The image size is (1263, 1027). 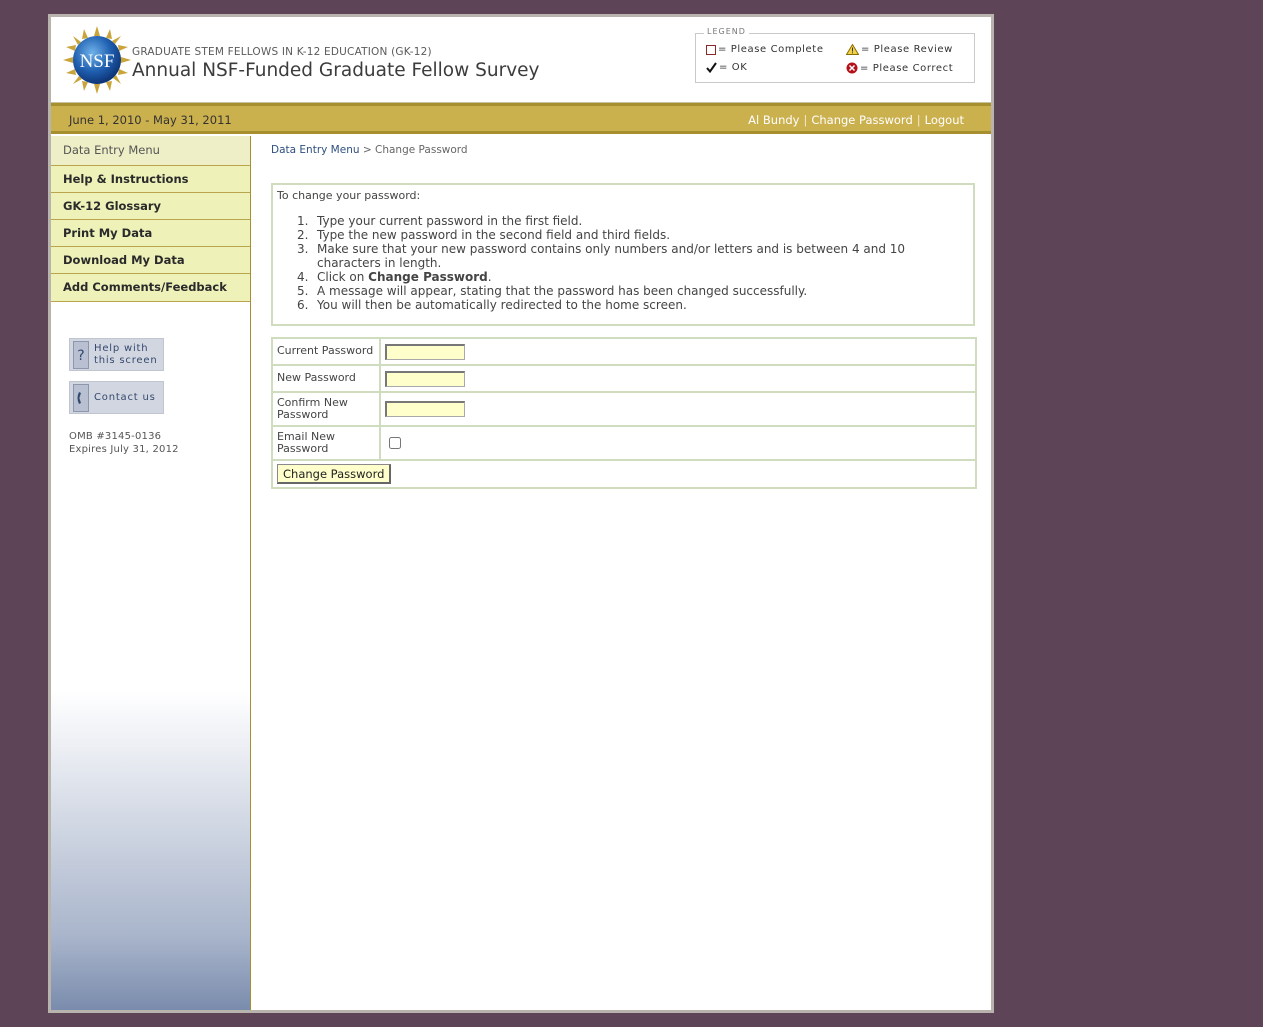 What do you see at coordinates (126, 360) in the screenshot?
I see `help-button-line2: this screen` at bounding box center [126, 360].